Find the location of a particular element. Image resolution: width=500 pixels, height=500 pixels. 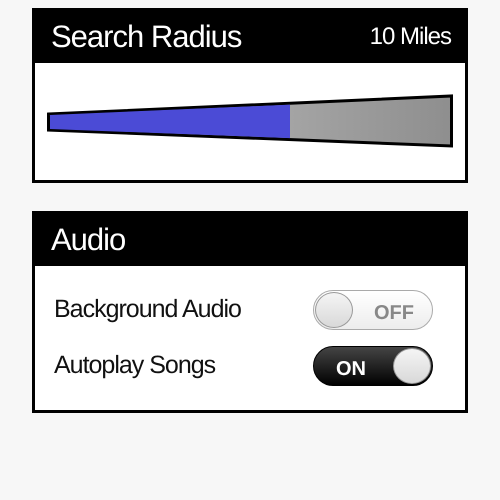

toggle-switch: ON is located at coordinates (373, 366).